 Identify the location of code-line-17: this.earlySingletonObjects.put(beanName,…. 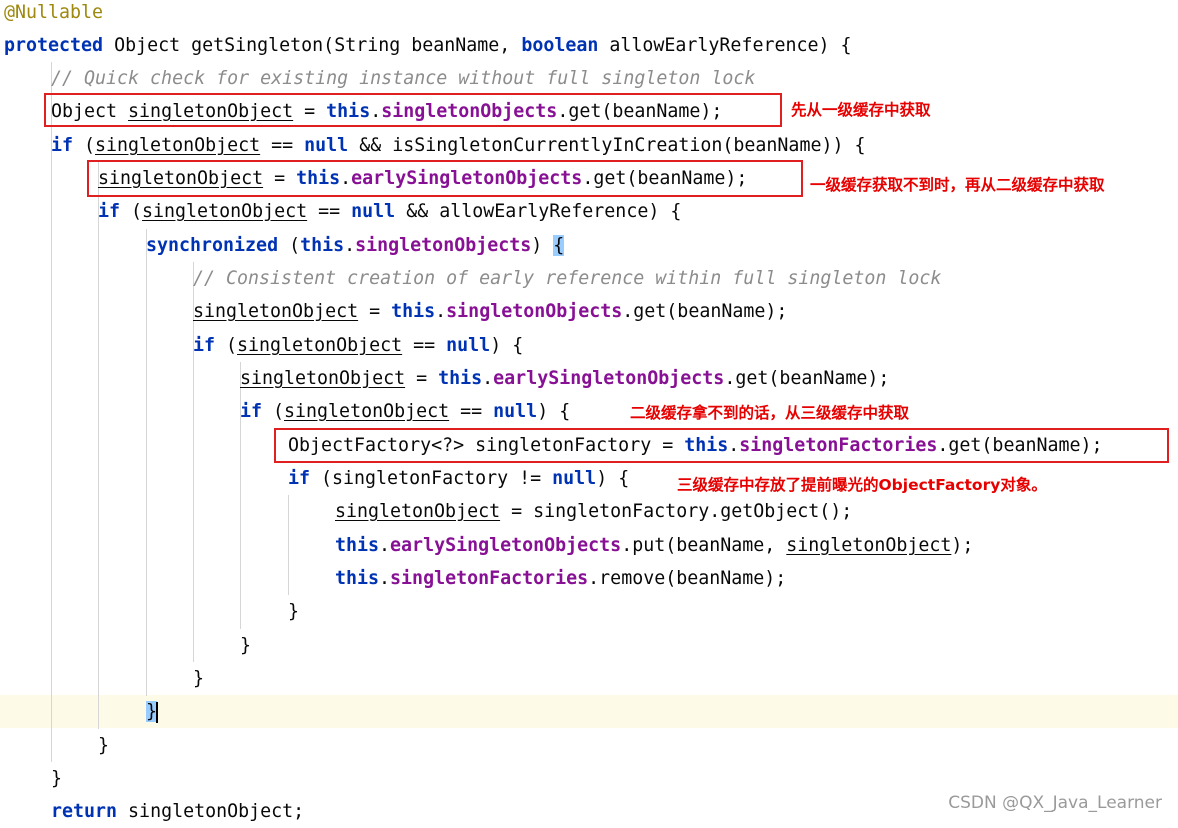
(654, 545).